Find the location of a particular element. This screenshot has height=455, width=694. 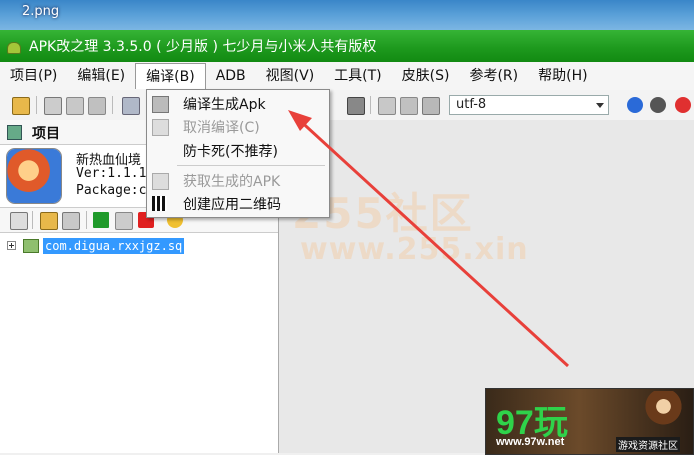

menu-item-anti-freeze: 防卡死(不推荐) is located at coordinates (238, 150).